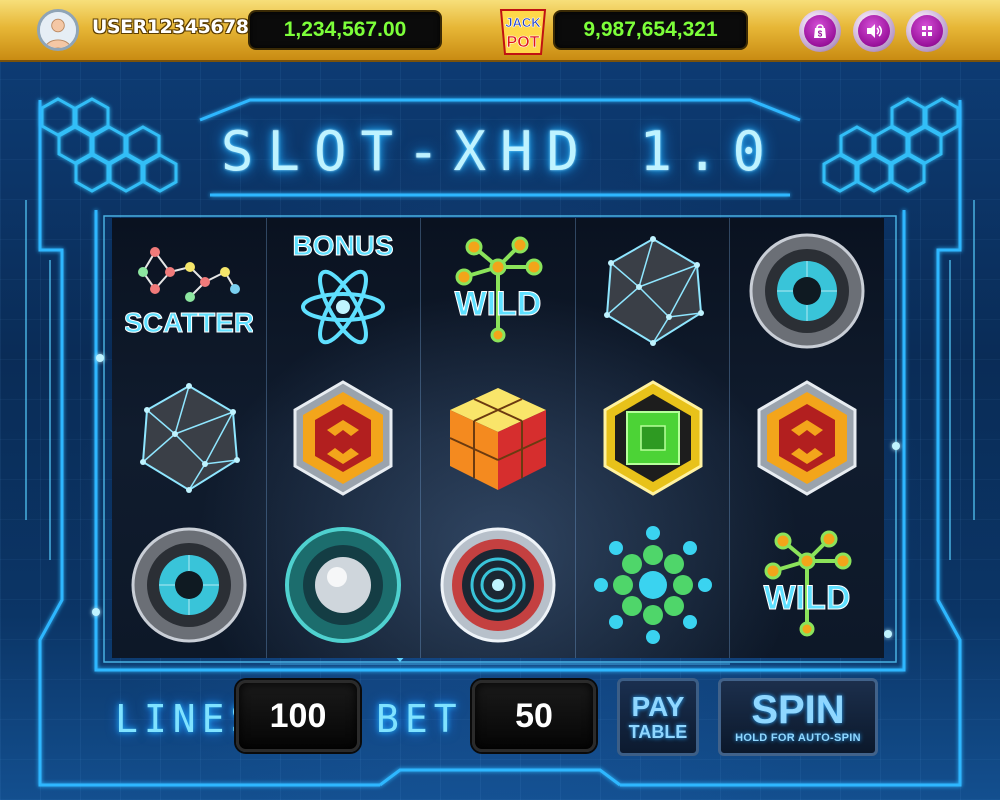 Image resolution: width=1000 pixels, height=800 pixels. What do you see at coordinates (343, 245) in the screenshot?
I see `svg-text: BONUS` at bounding box center [343, 245].